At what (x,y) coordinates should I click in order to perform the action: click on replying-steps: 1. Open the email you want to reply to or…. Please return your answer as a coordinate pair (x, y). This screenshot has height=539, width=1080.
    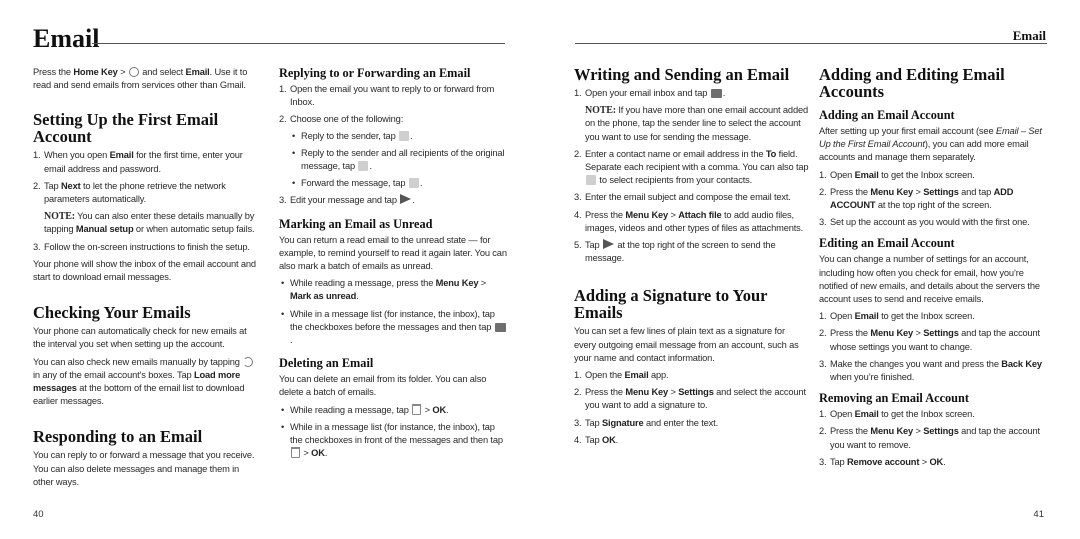
    Looking at the image, I should click on (393, 145).